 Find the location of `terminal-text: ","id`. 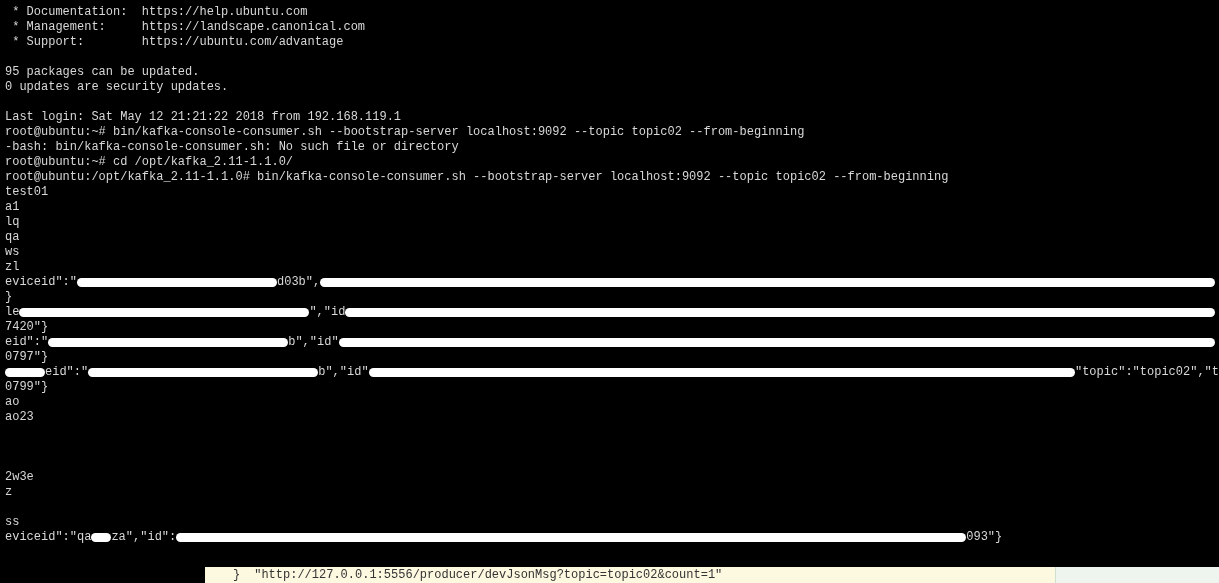

terminal-text: ","id is located at coordinates (327, 312).